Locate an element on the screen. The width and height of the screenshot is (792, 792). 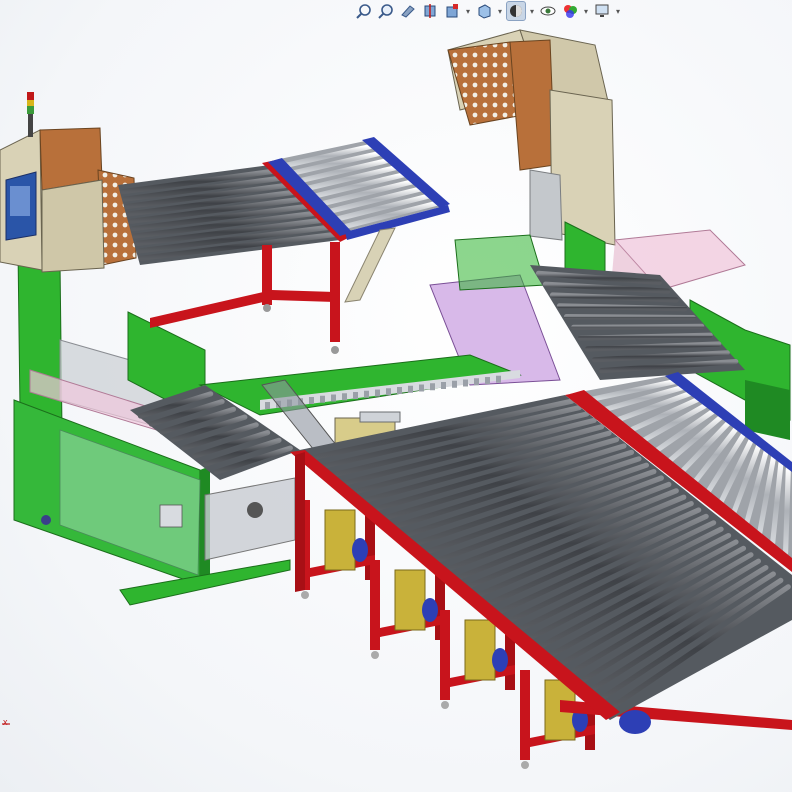
view-orientation-icon is located at coordinates (484, 11).